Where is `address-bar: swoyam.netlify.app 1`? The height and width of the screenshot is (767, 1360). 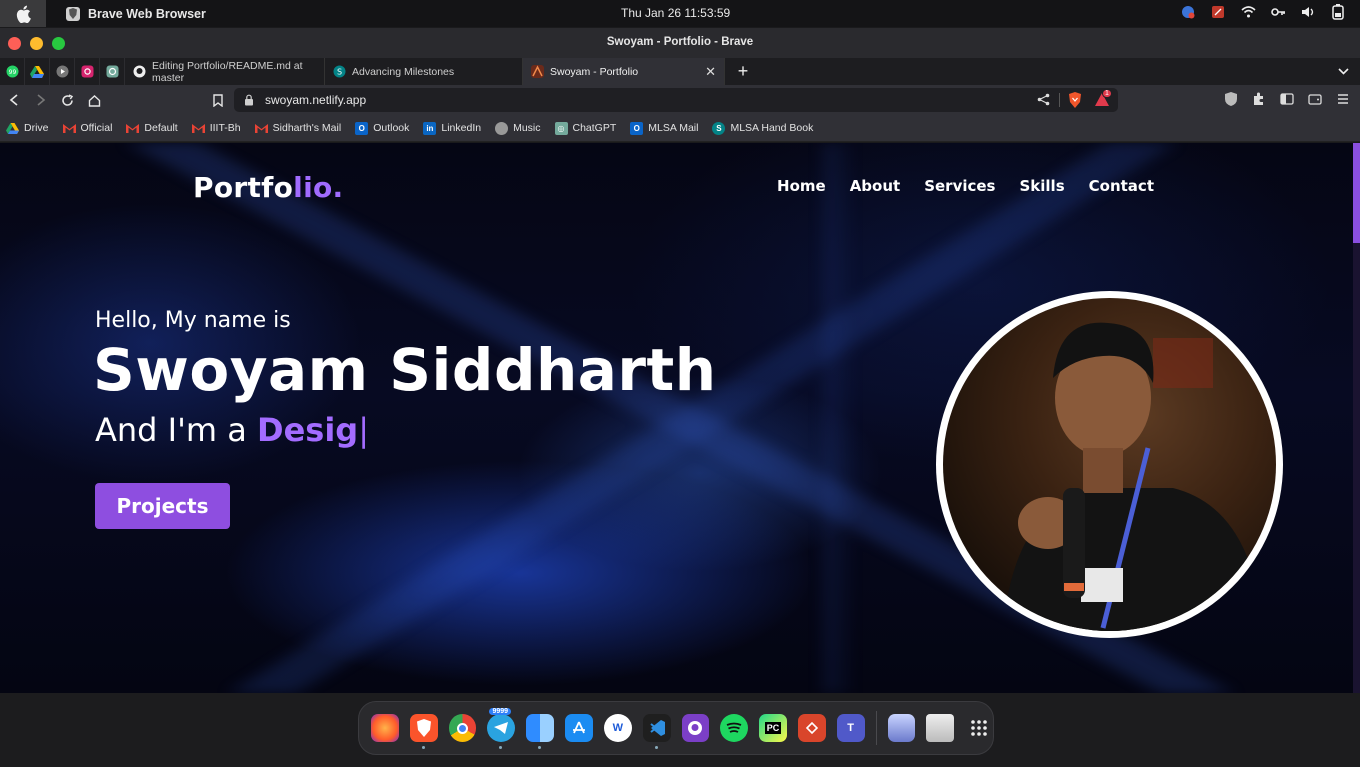 address-bar: swoyam.netlify.app 1 is located at coordinates (676, 100).